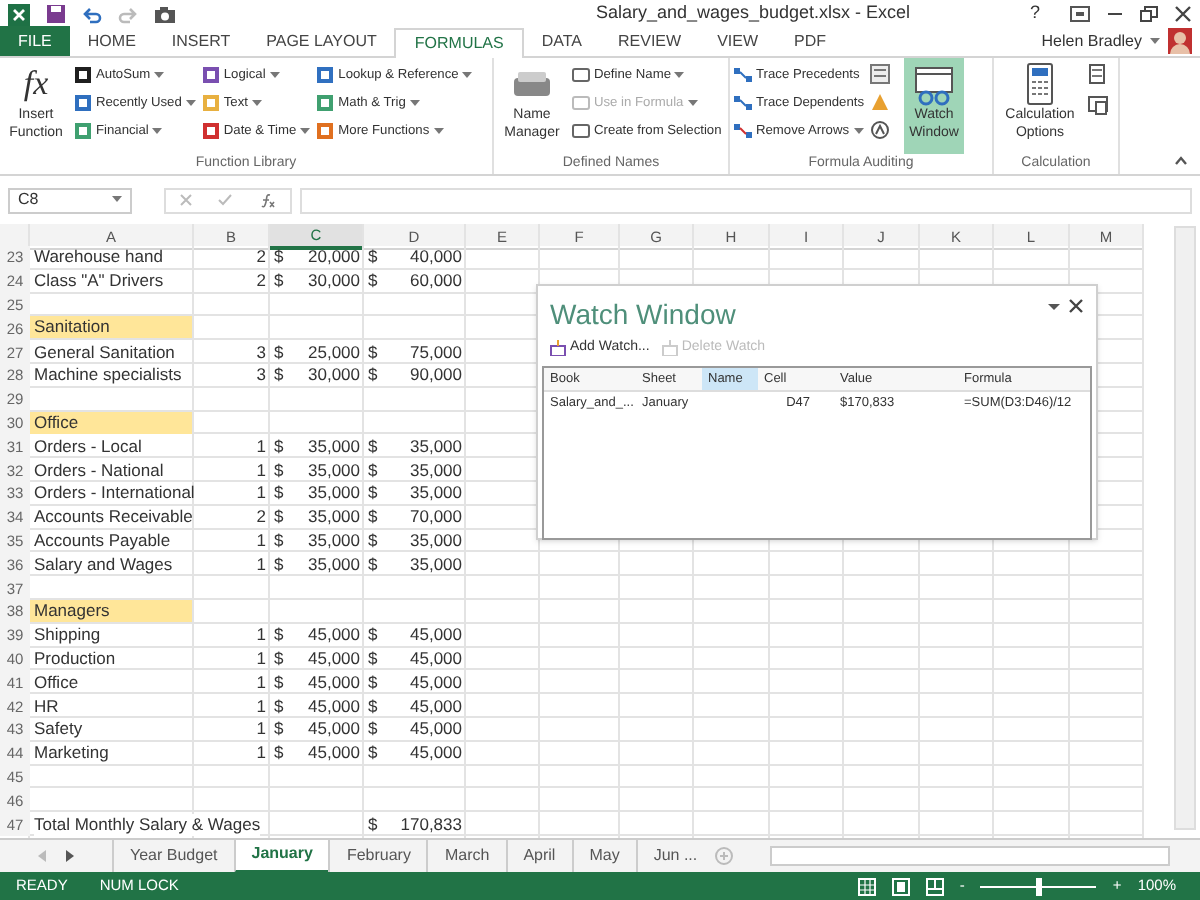  Describe the element at coordinates (225, 200) in the screenshot. I see `checkmark-icon` at that location.